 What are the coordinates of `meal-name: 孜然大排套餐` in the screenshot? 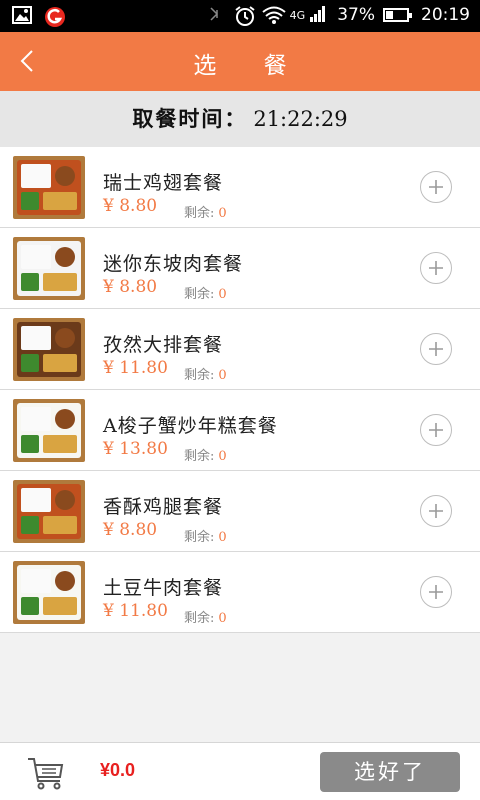 It's located at (163, 345).